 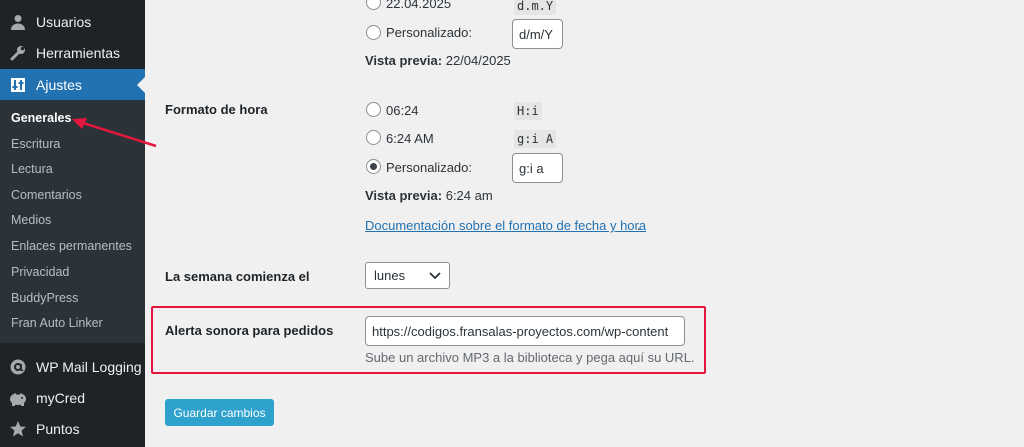 I want to click on at-icon, so click(x=18, y=367).